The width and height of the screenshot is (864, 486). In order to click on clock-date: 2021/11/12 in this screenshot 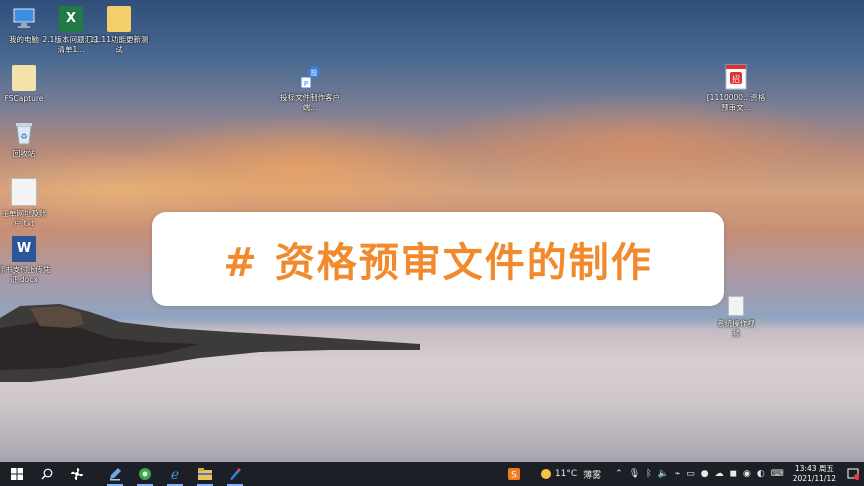, I will do `click(814, 478)`.